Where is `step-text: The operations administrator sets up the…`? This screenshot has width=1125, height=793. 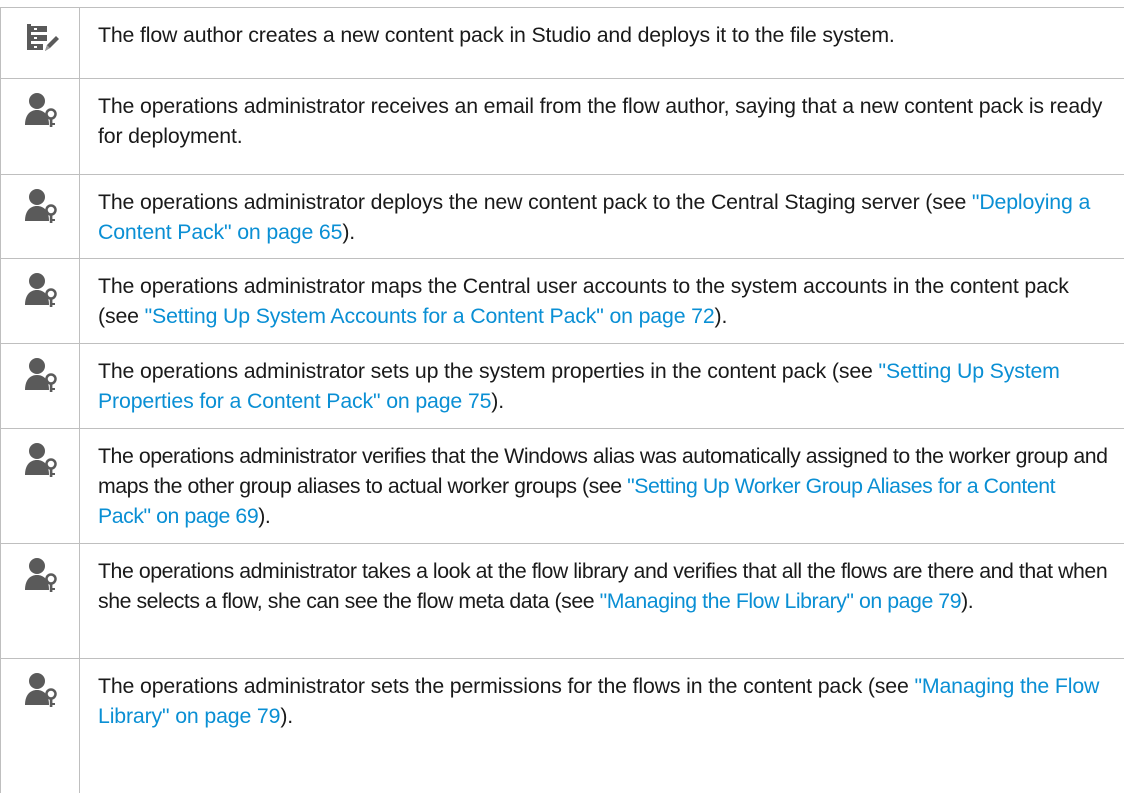 step-text: The operations administrator sets up the… is located at coordinates (603, 386).